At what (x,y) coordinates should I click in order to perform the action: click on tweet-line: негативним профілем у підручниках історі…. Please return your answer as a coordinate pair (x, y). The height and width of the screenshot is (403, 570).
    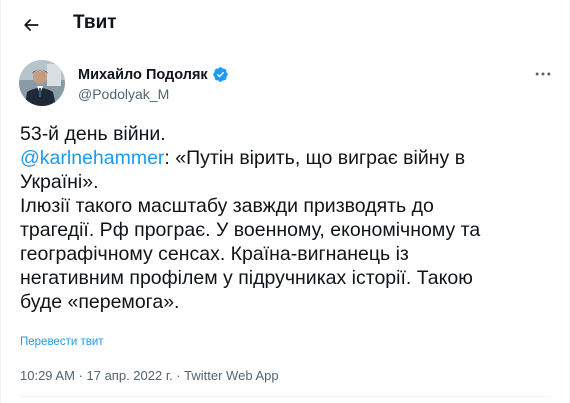
    Looking at the image, I should click on (246, 278).